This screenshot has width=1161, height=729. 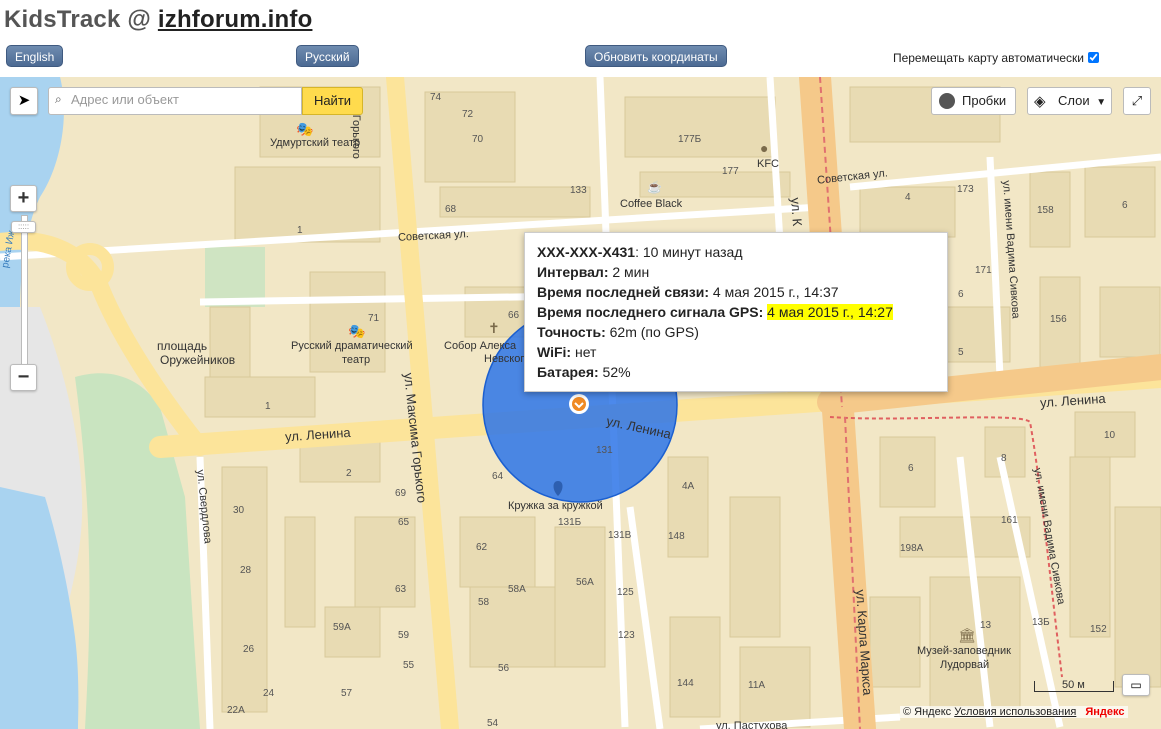 What do you see at coordinates (984, 100) in the screenshot?
I see `traffic-label: Пробки` at bounding box center [984, 100].